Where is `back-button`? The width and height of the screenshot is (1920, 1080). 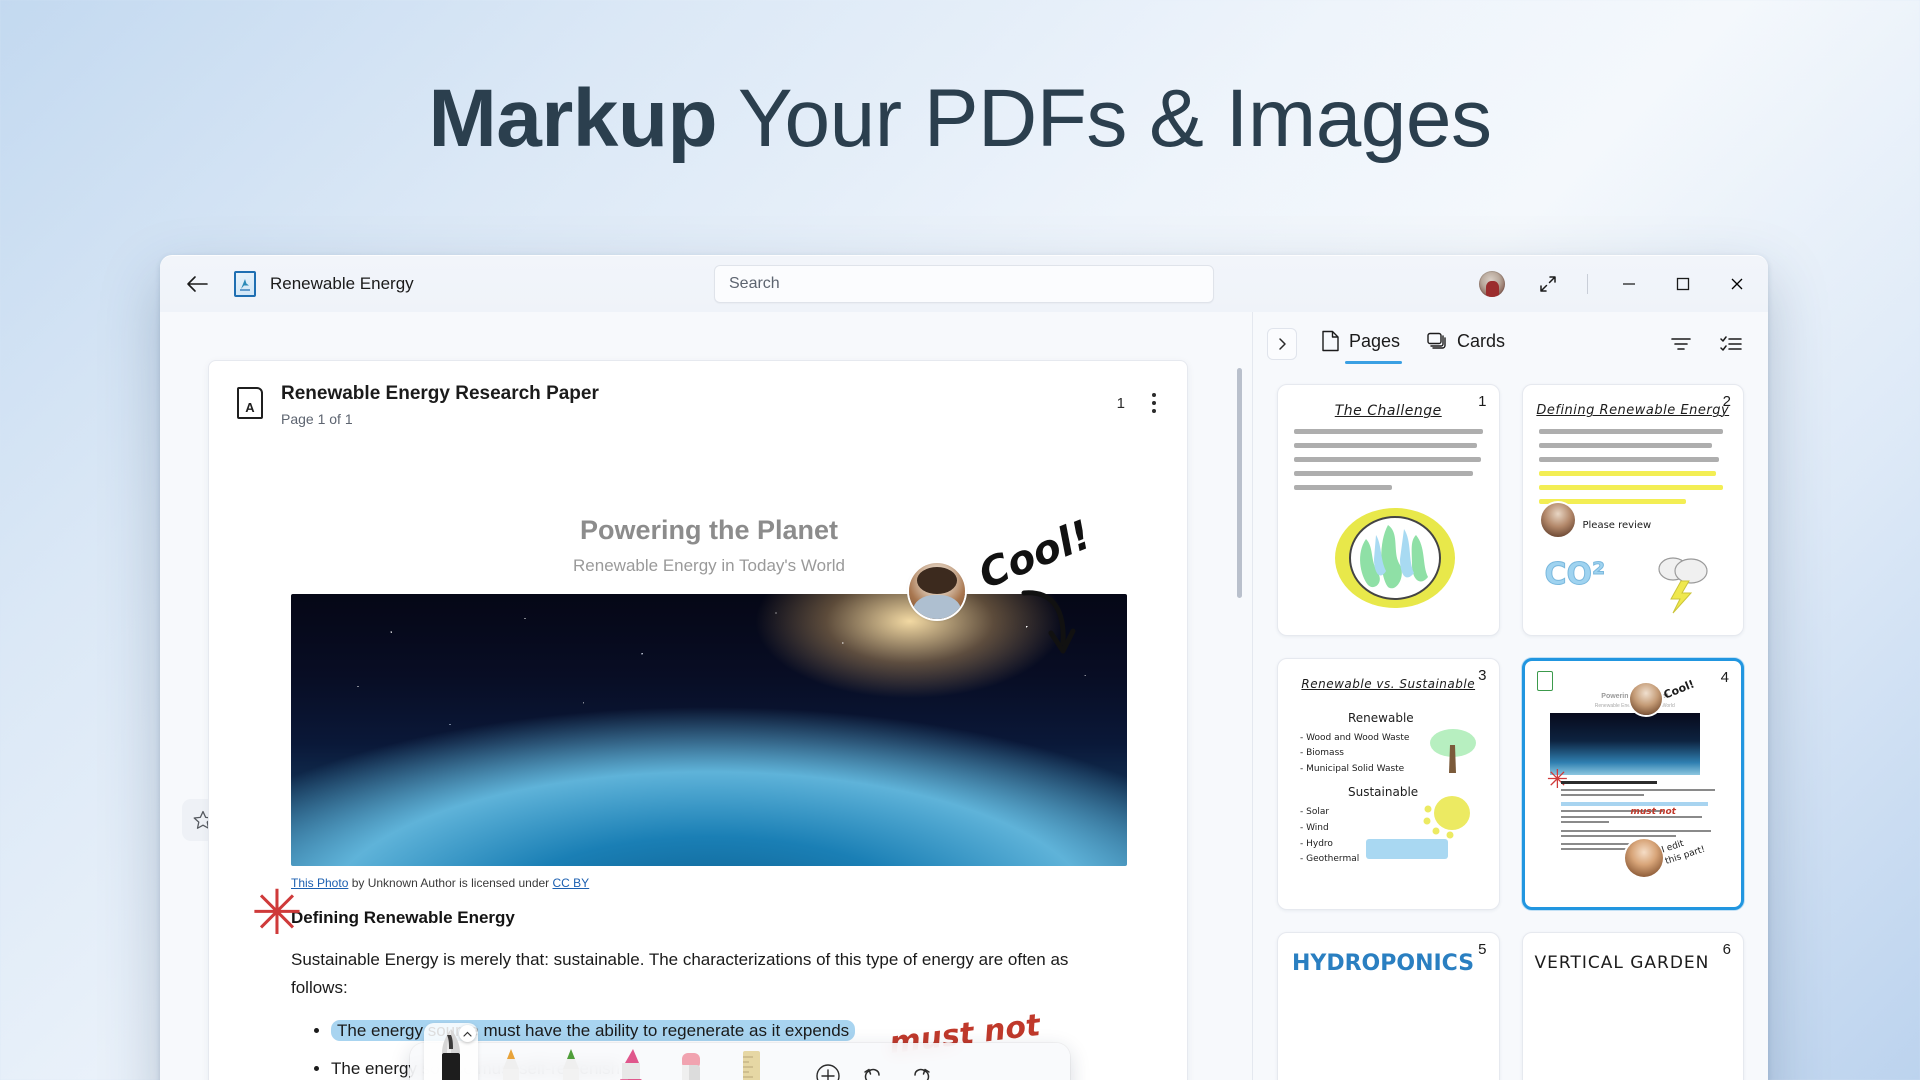
back-button is located at coordinates (197, 284).